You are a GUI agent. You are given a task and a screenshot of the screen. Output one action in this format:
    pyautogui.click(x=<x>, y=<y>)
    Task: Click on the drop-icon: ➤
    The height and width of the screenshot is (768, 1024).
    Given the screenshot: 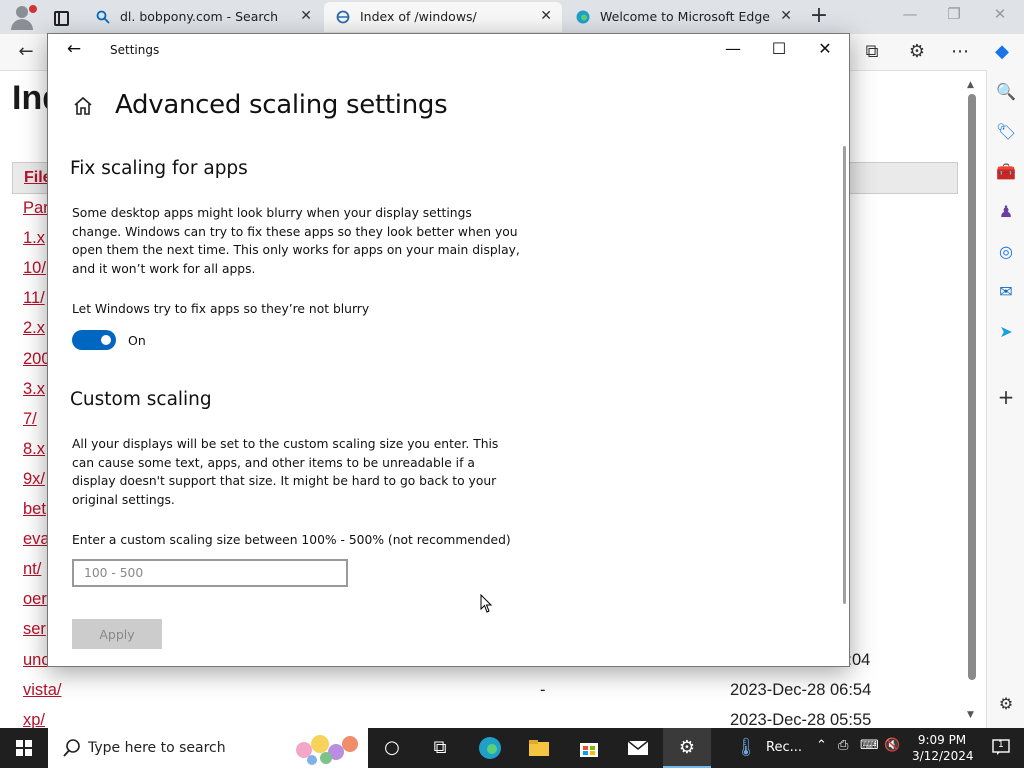 What is the action you would take?
    pyautogui.click(x=1006, y=332)
    